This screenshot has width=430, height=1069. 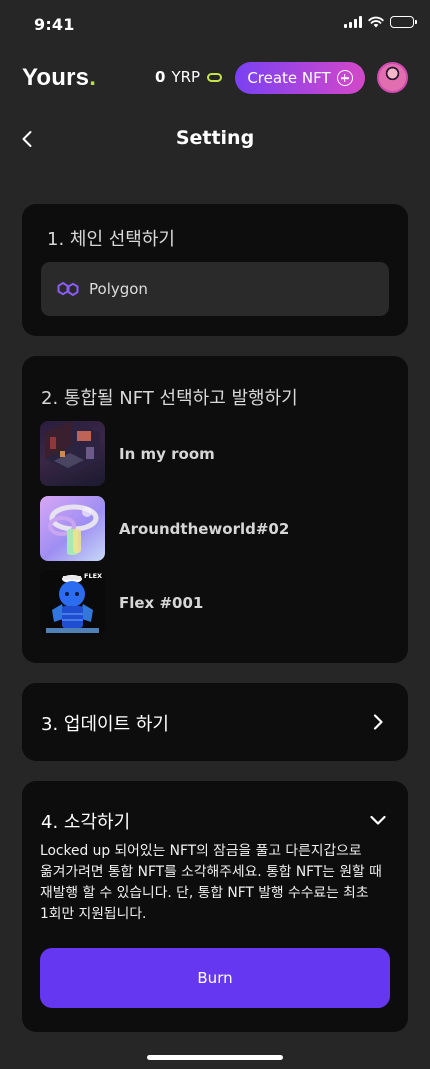 I want to click on burn-button: Burn, so click(x=215, y=978).